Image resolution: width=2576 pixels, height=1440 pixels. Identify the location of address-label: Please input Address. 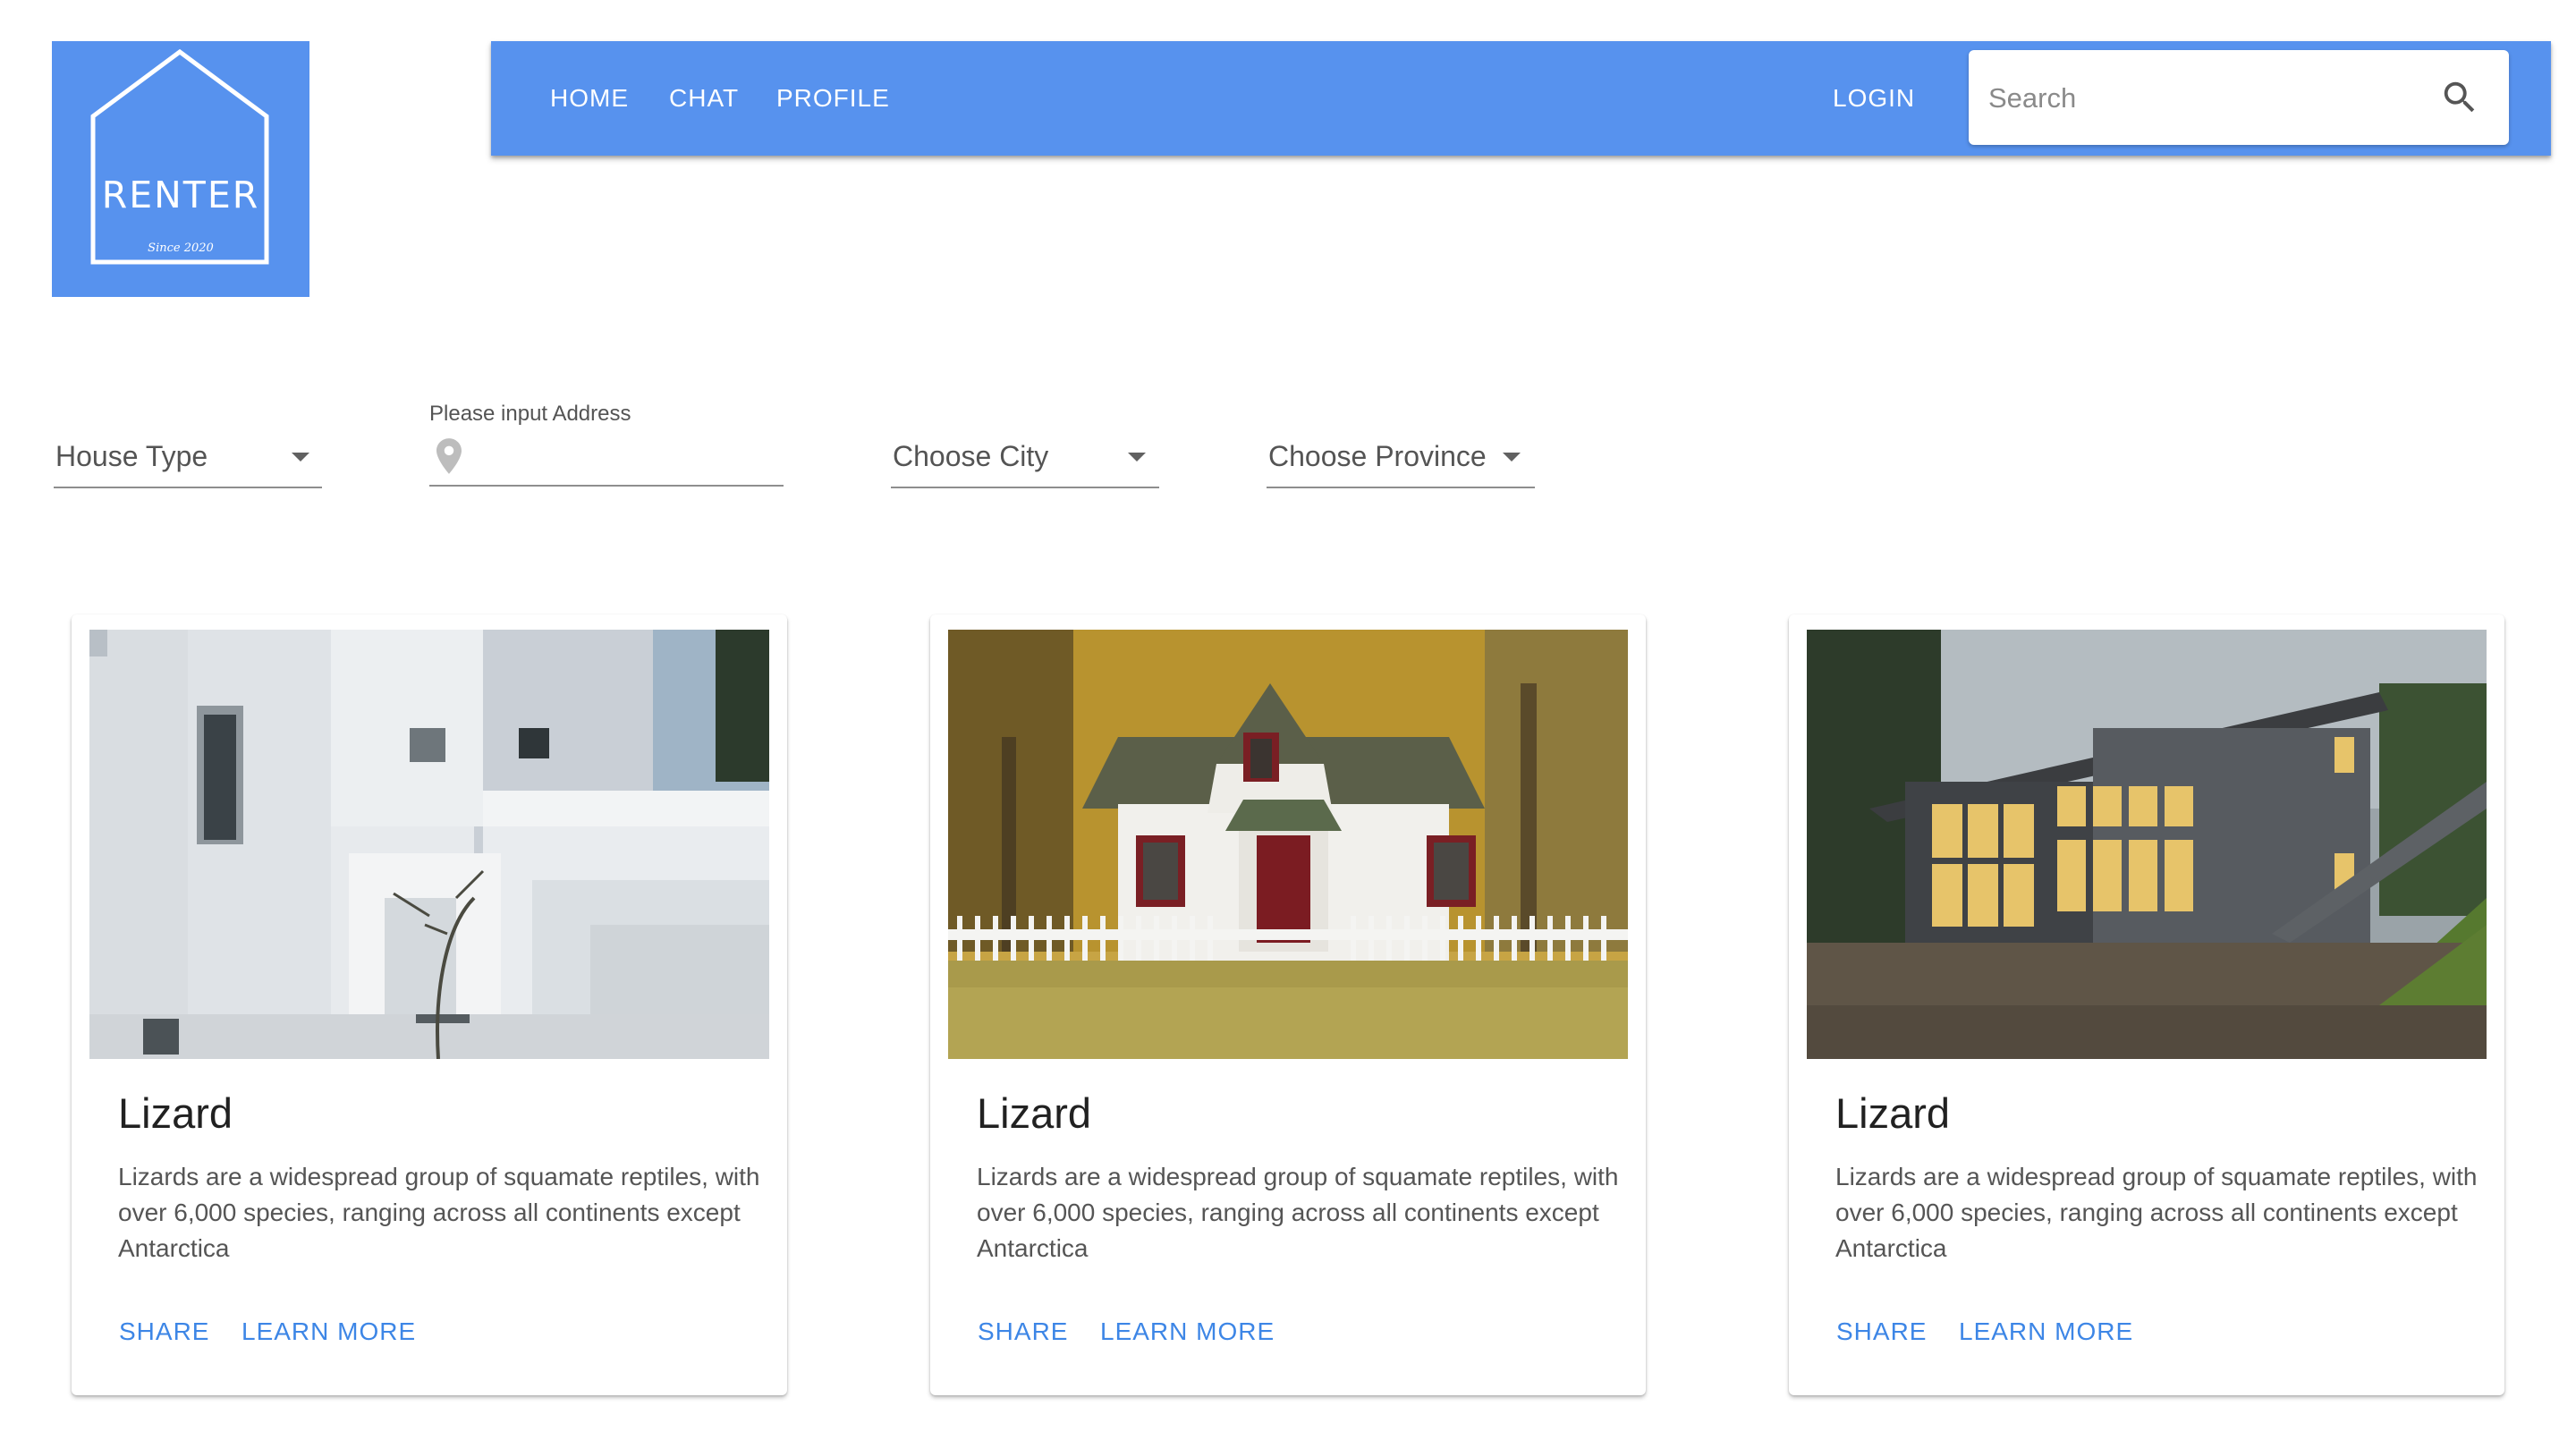
(530, 414).